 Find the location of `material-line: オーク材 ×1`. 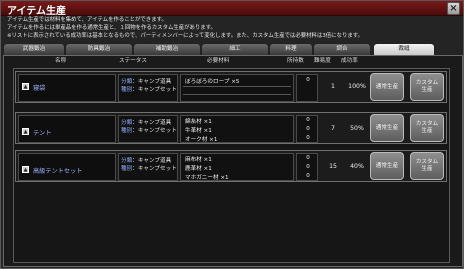

material-line: オーク材 ×1 is located at coordinates (201, 140).